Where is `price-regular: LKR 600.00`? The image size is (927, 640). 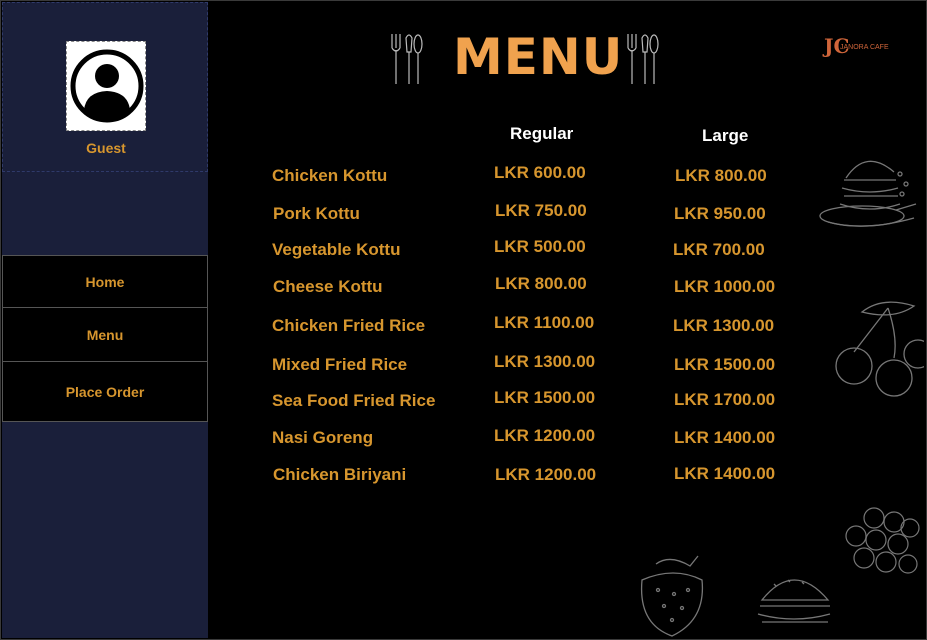 price-regular: LKR 600.00 is located at coordinates (540, 172).